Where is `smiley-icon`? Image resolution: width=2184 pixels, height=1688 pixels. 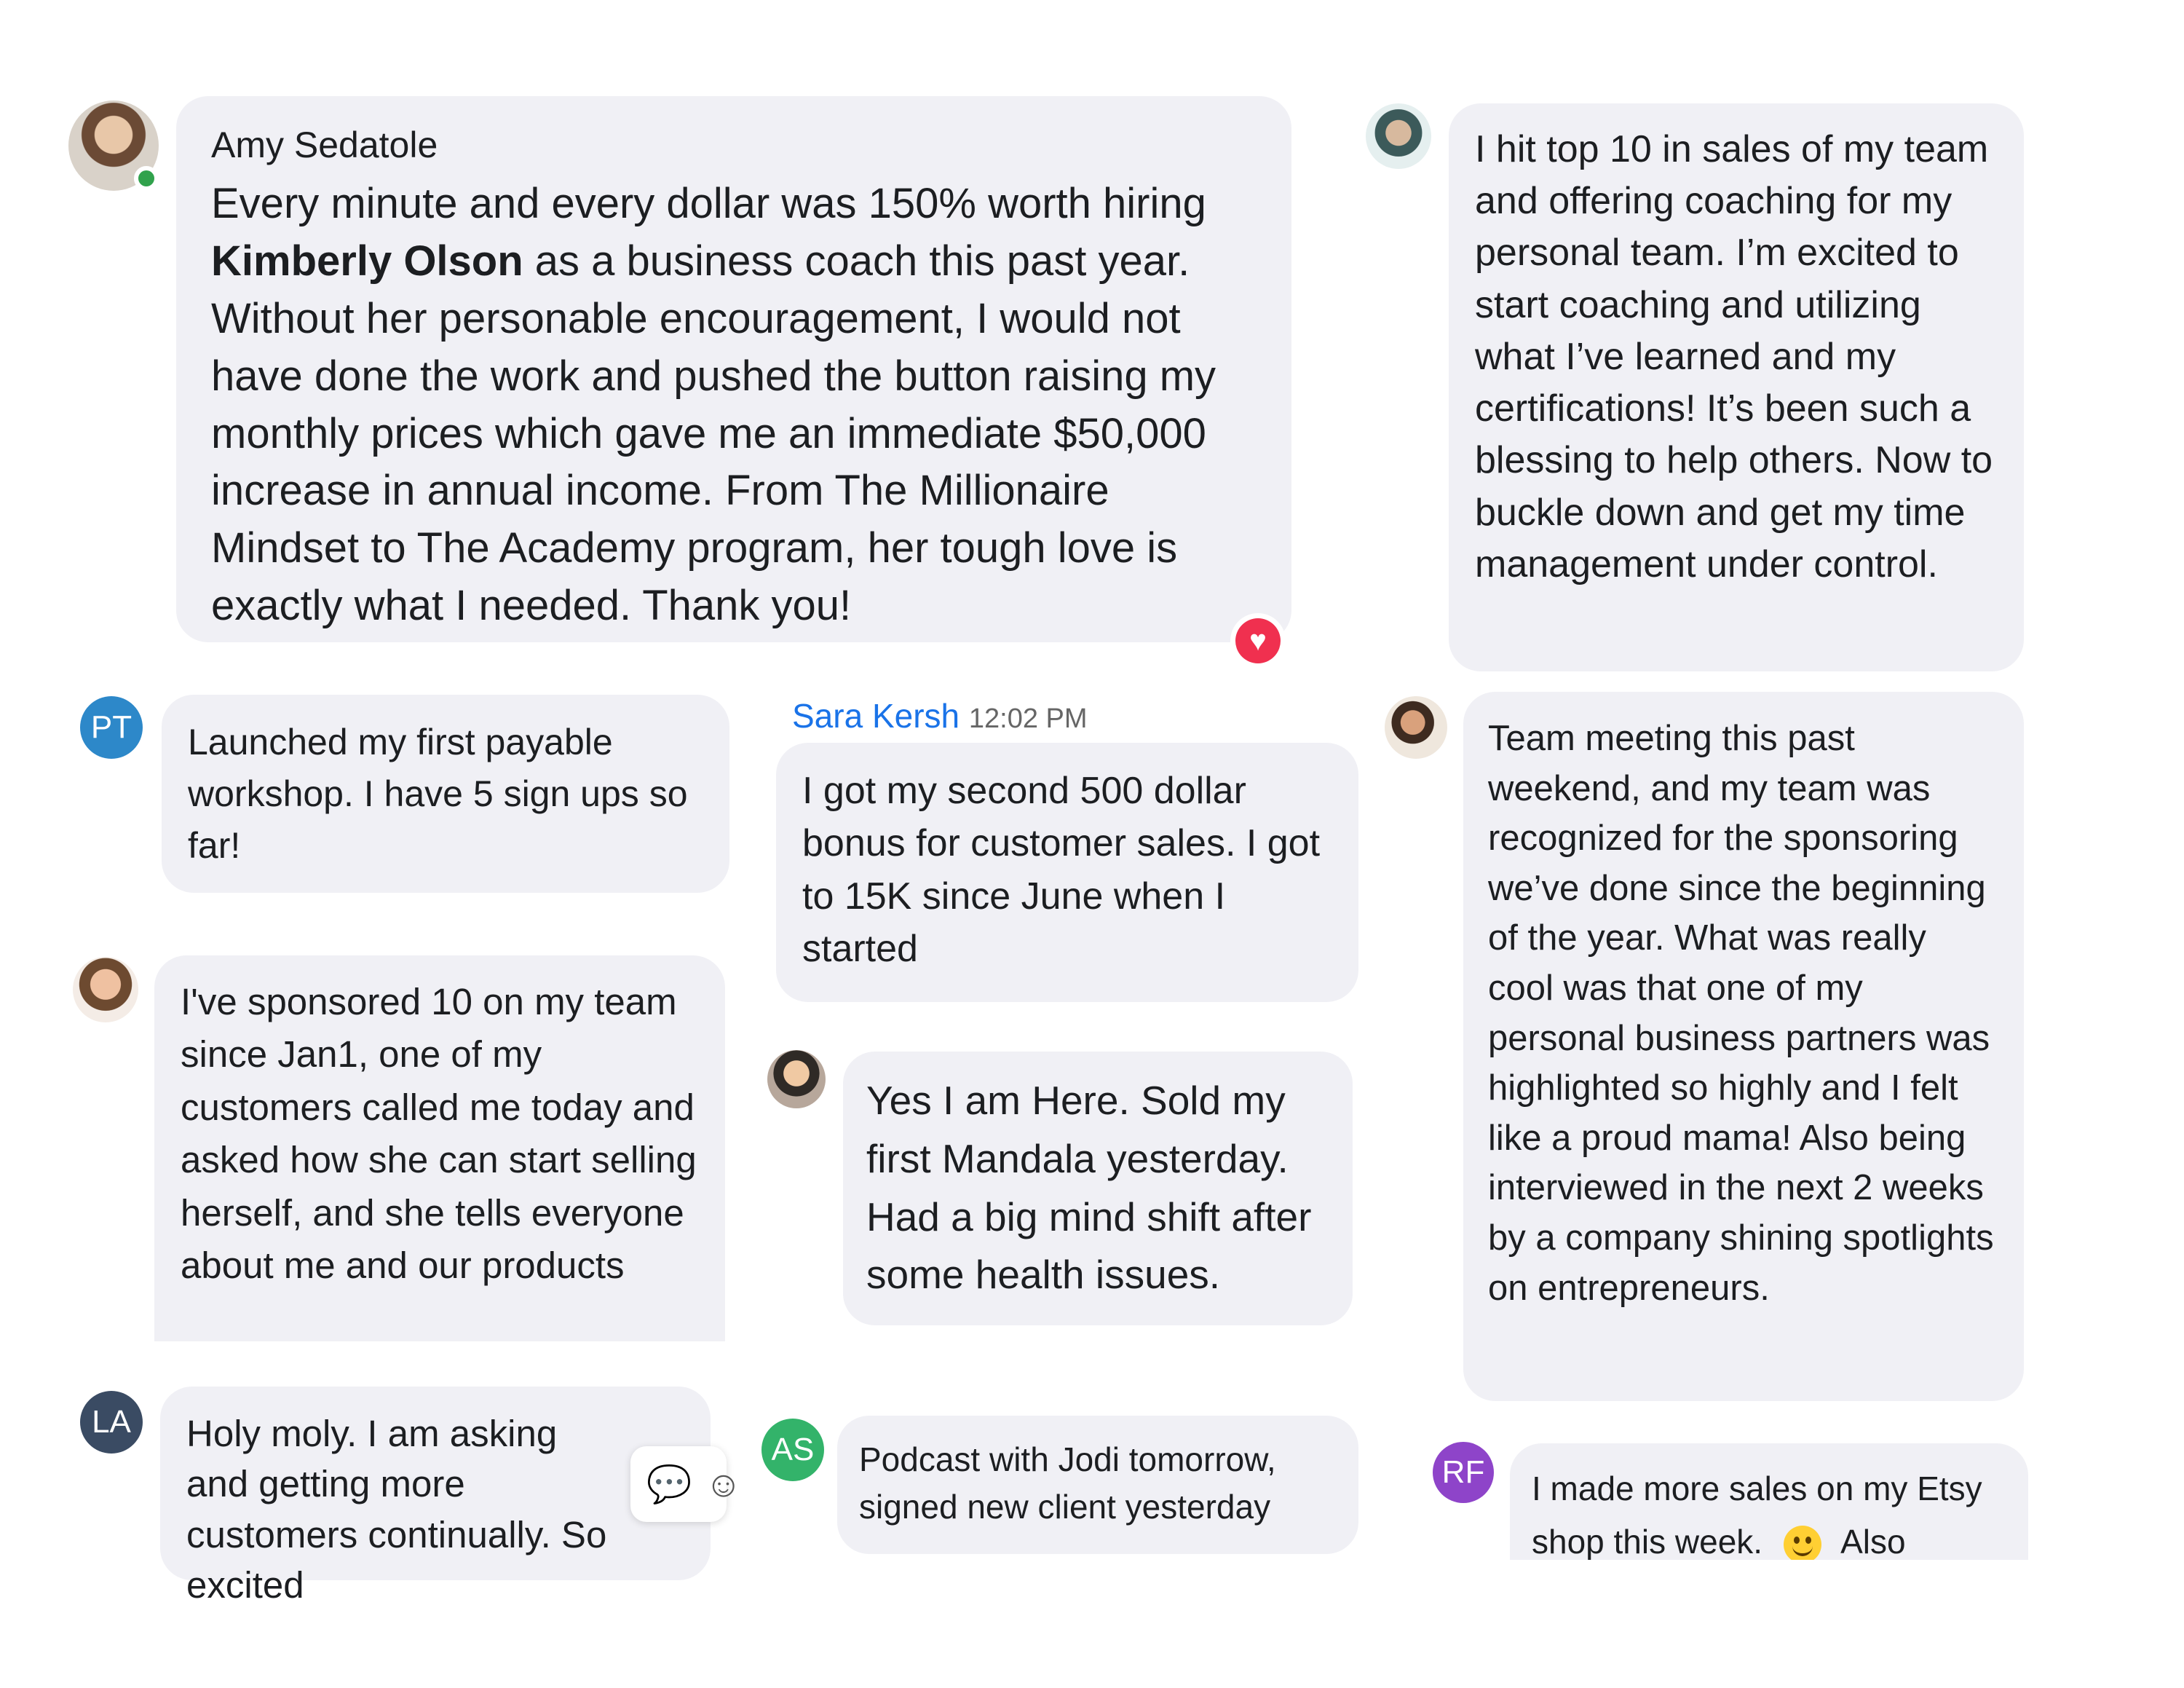
smiley-icon is located at coordinates (1802, 1542).